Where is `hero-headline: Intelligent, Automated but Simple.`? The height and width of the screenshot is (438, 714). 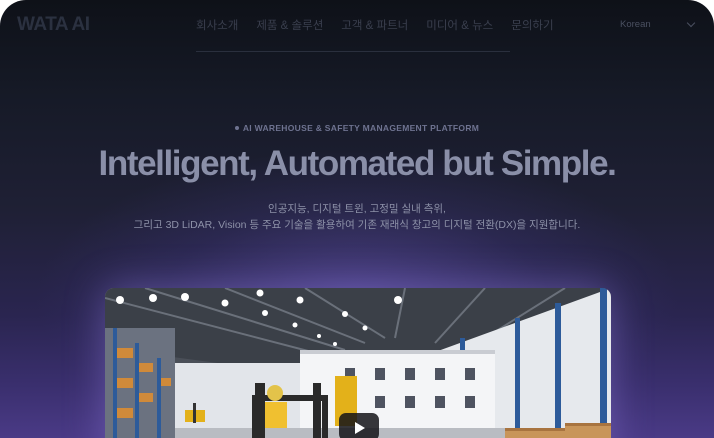
hero-headline: Intelligent, Automated but Simple. is located at coordinates (357, 163).